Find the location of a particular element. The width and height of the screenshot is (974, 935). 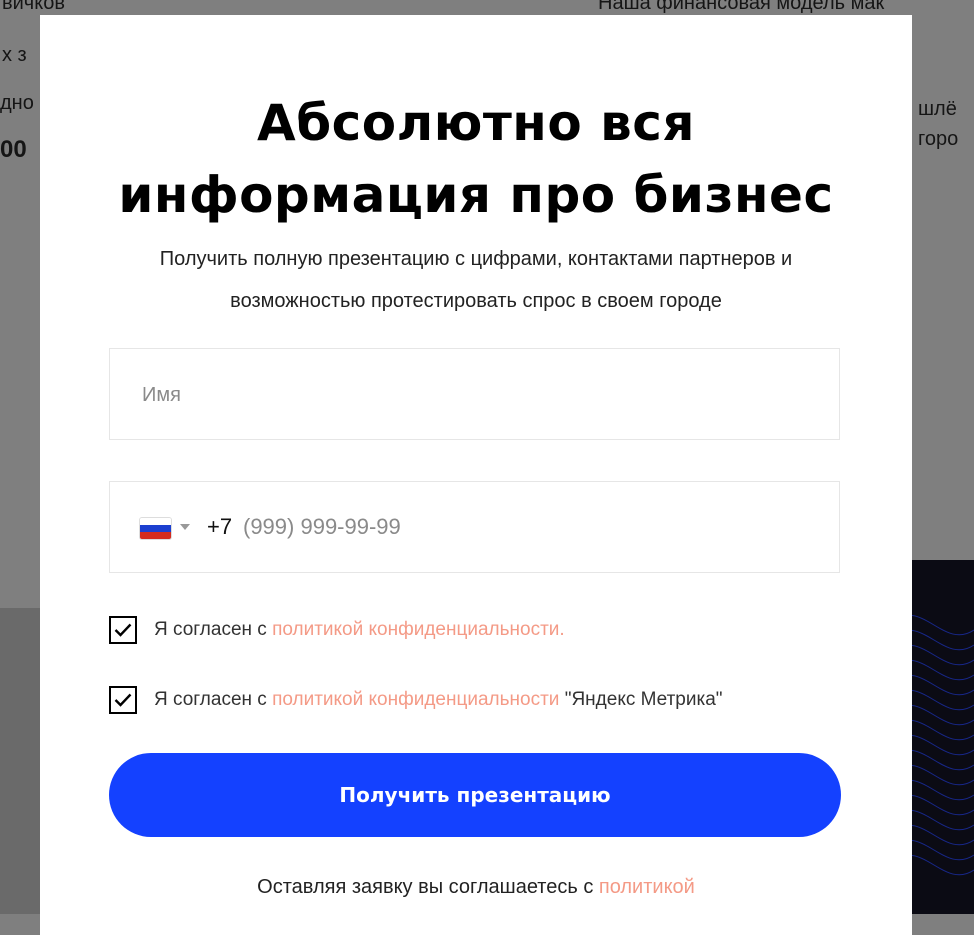

consent-metrika-checkbox is located at coordinates (123, 700).